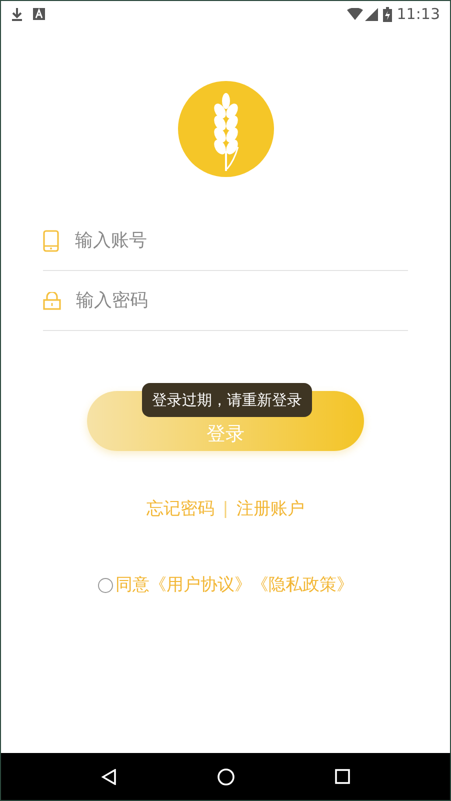  What do you see at coordinates (241, 240) in the screenshot?
I see `account-field: 输入账号` at bounding box center [241, 240].